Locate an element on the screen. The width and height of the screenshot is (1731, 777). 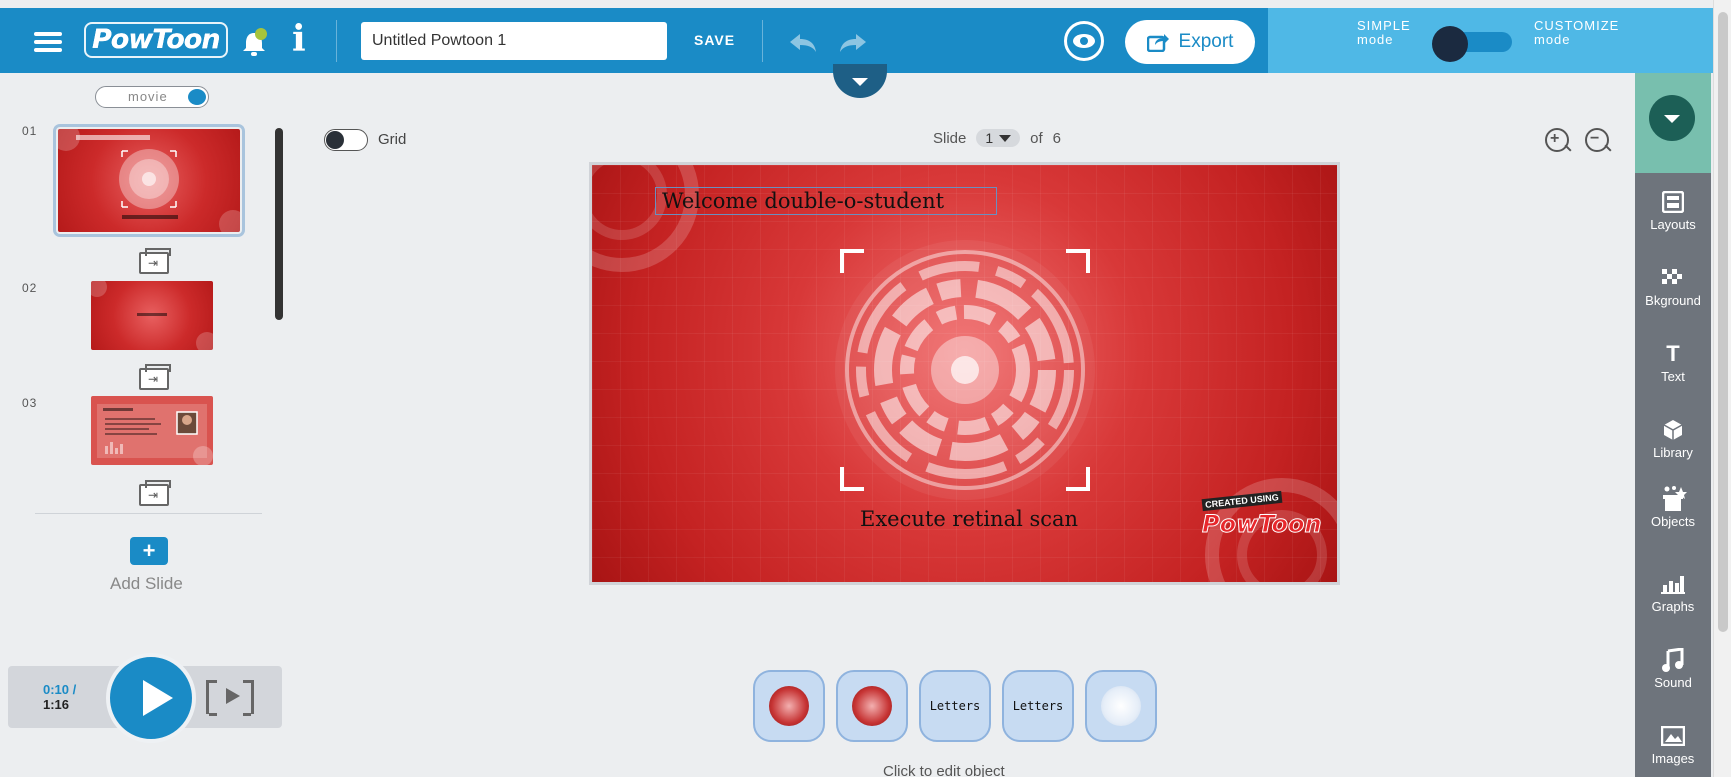
toolbox-label: Text is located at coordinates (1673, 376).